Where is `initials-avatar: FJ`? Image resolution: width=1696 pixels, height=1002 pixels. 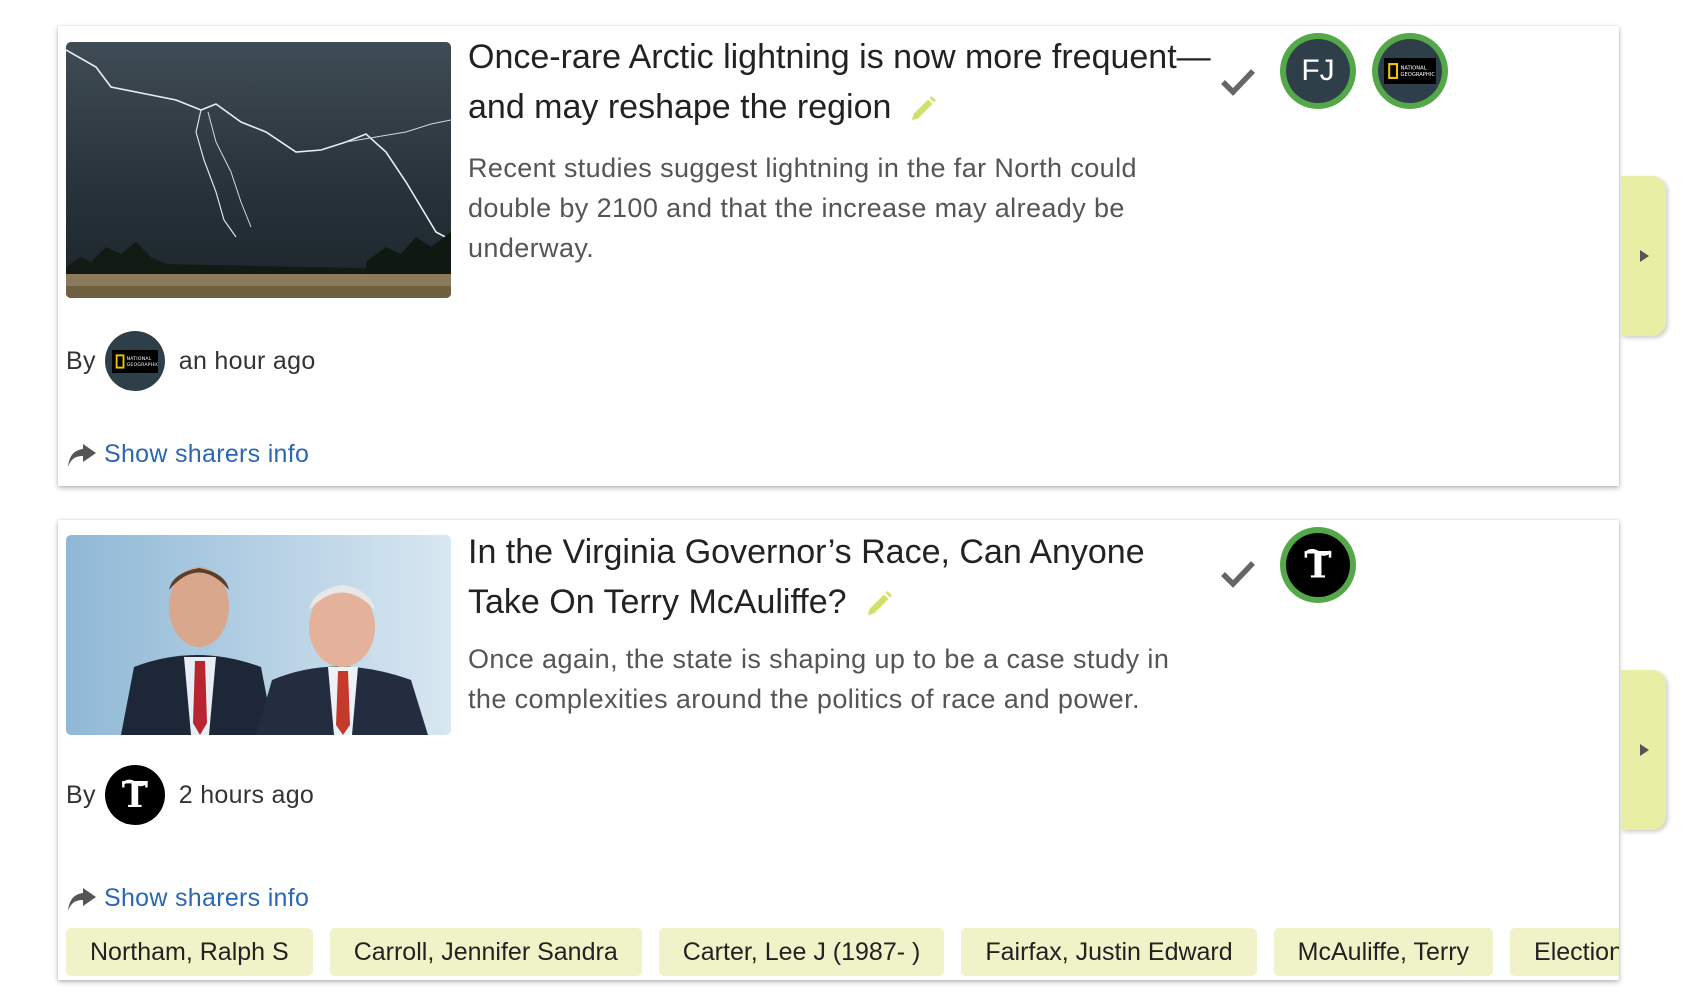 initials-avatar: FJ is located at coordinates (1318, 71).